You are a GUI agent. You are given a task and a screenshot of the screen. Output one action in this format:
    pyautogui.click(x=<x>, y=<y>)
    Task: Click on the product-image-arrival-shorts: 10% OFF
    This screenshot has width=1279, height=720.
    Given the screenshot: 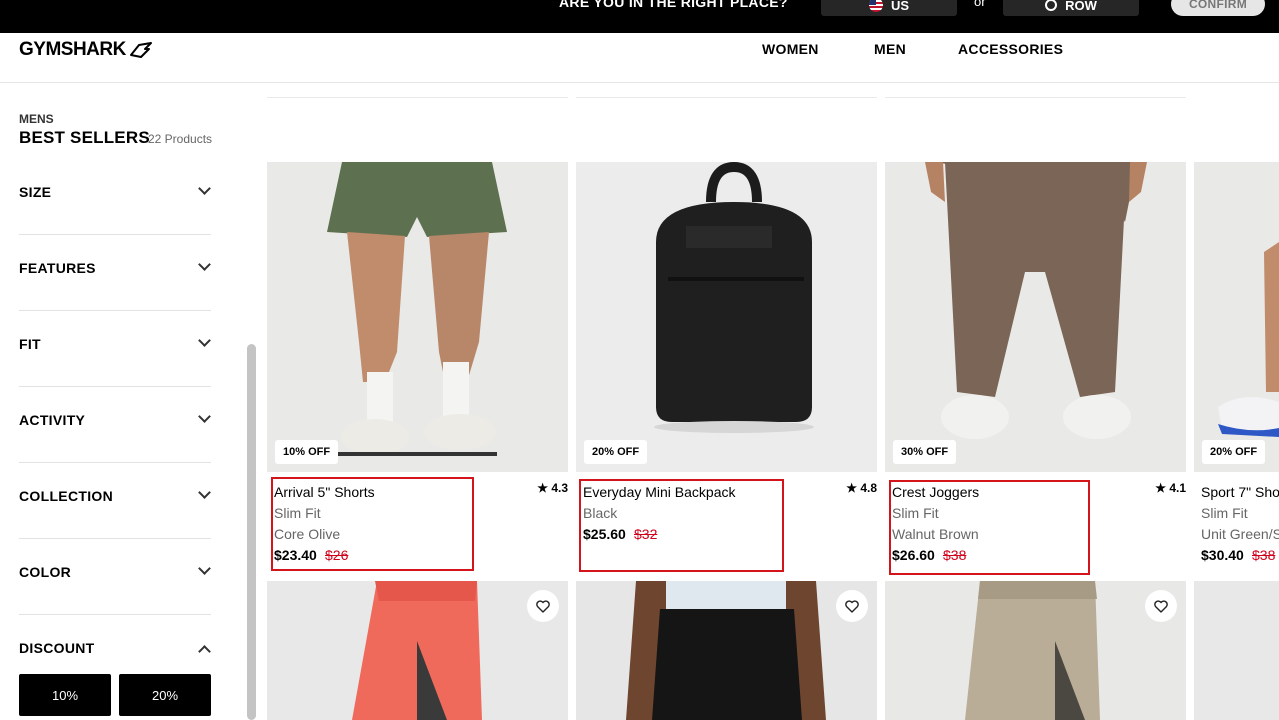 What is the action you would take?
    pyautogui.click(x=417, y=317)
    